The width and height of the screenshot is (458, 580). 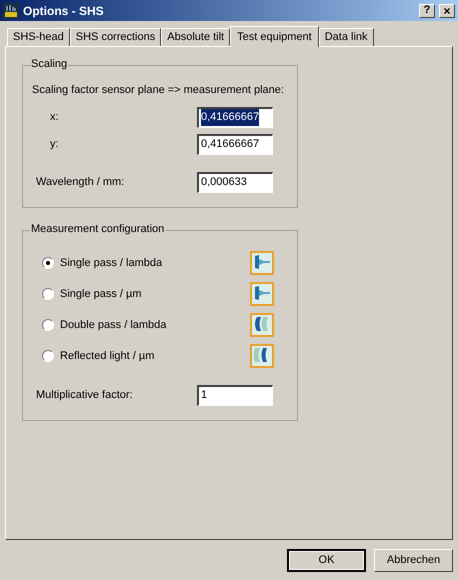 What do you see at coordinates (111, 263) in the screenshot?
I see `radio-label: Single pass / lambda` at bounding box center [111, 263].